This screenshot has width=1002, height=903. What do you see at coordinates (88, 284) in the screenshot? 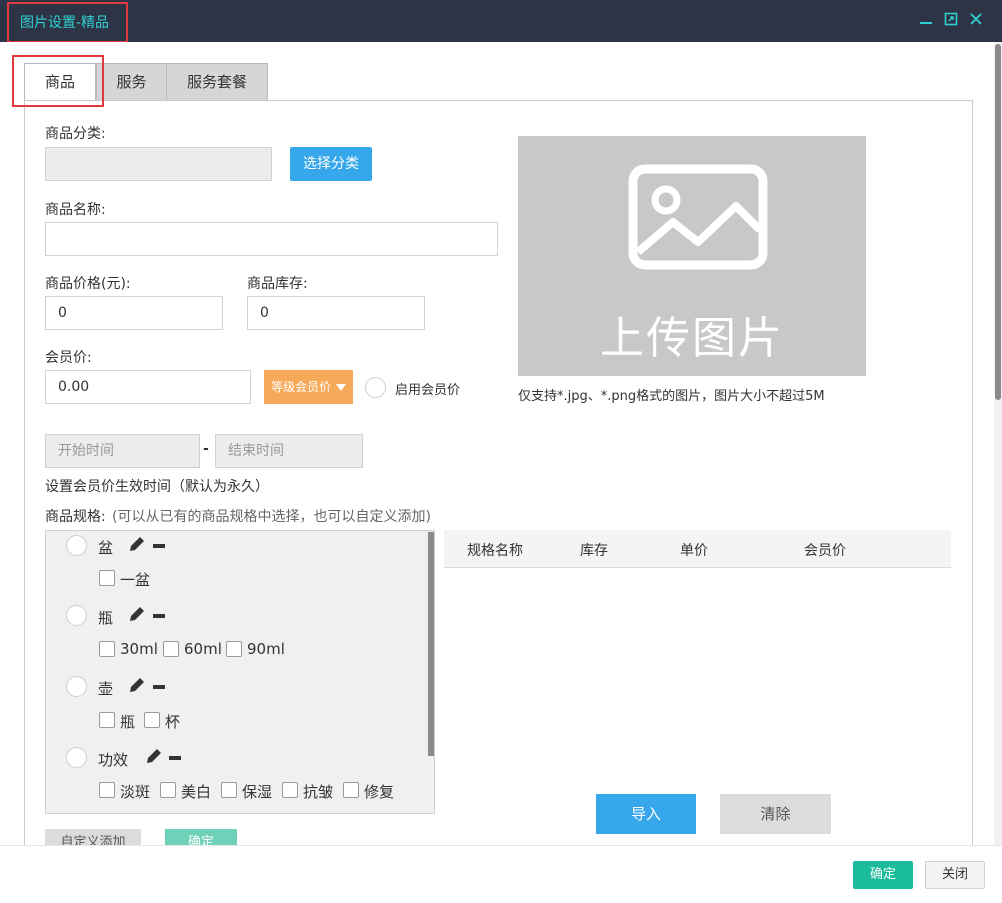
I see `price-label: 商品价格(元):` at bounding box center [88, 284].